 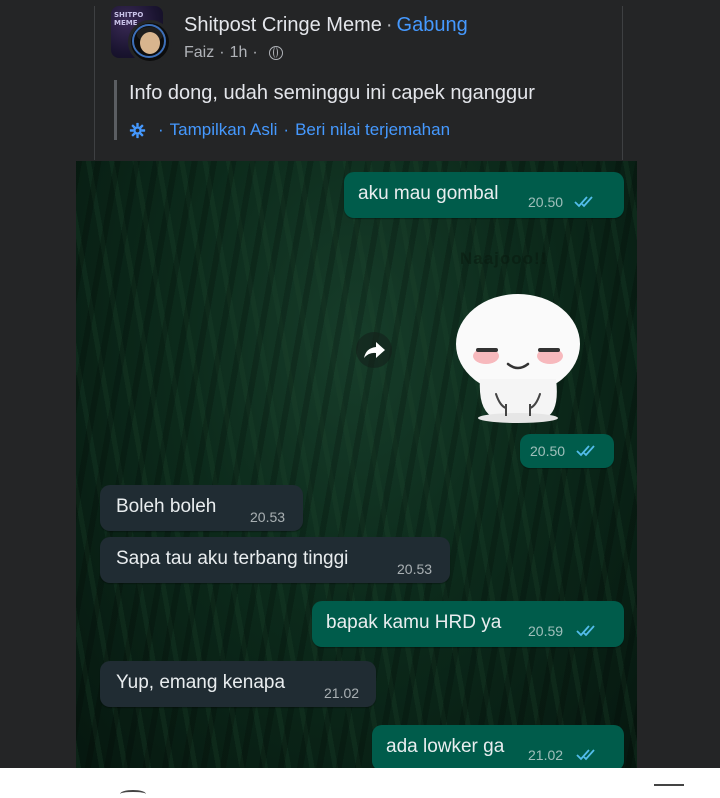 I want to click on chat-message-incoming: Boleh boleh 20.53, so click(x=201, y=508).